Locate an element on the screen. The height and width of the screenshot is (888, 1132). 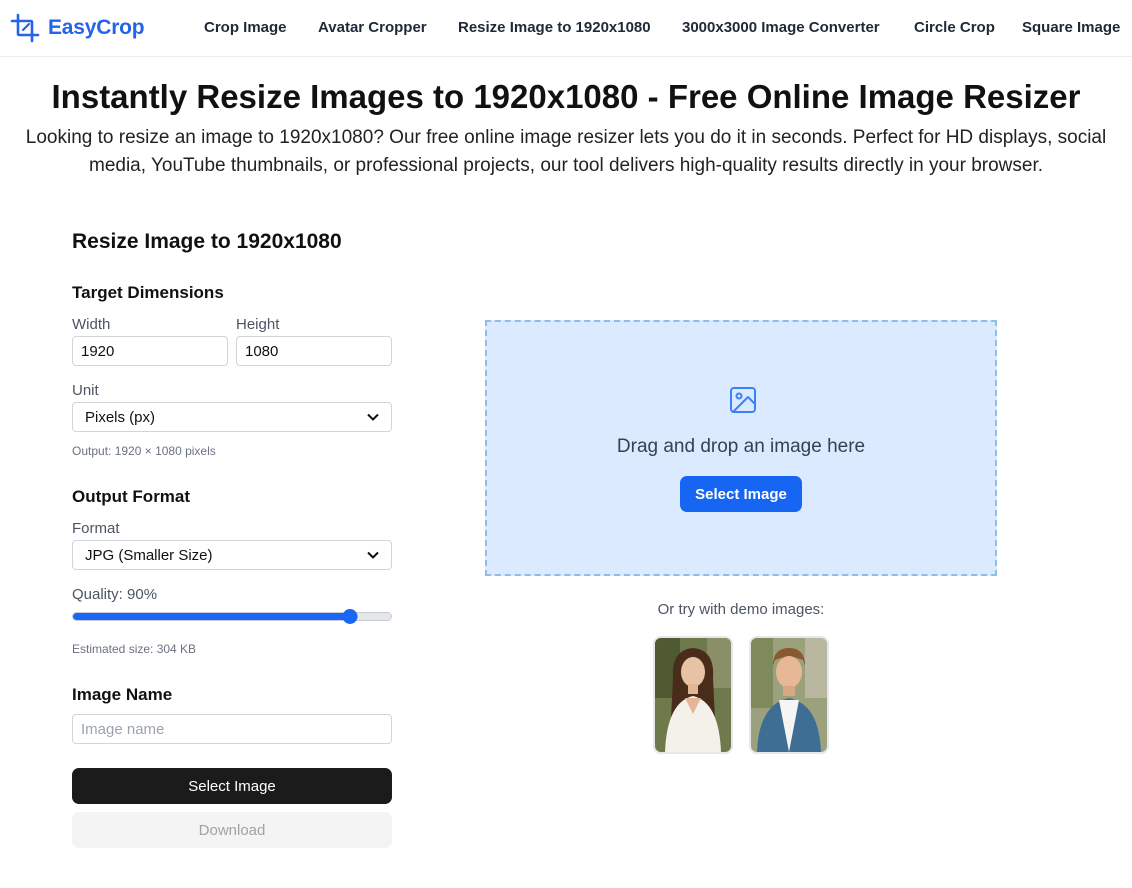
woman-portrait-photo is located at coordinates (693, 695).